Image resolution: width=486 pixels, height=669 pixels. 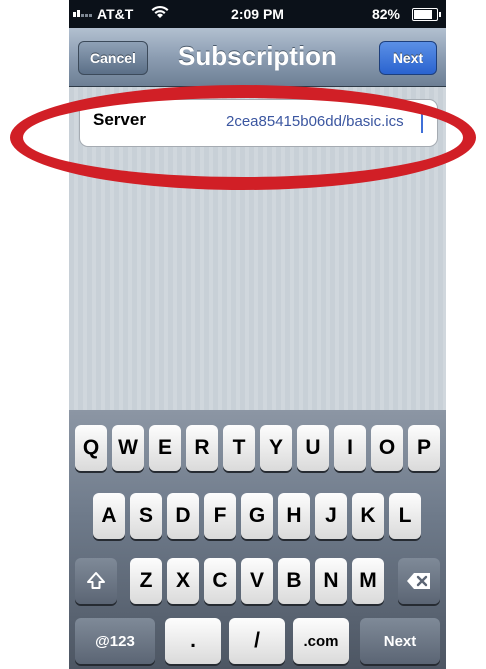 What do you see at coordinates (257, 14) in the screenshot?
I see `status-bar: AT&T 2:09 PM 82%` at bounding box center [257, 14].